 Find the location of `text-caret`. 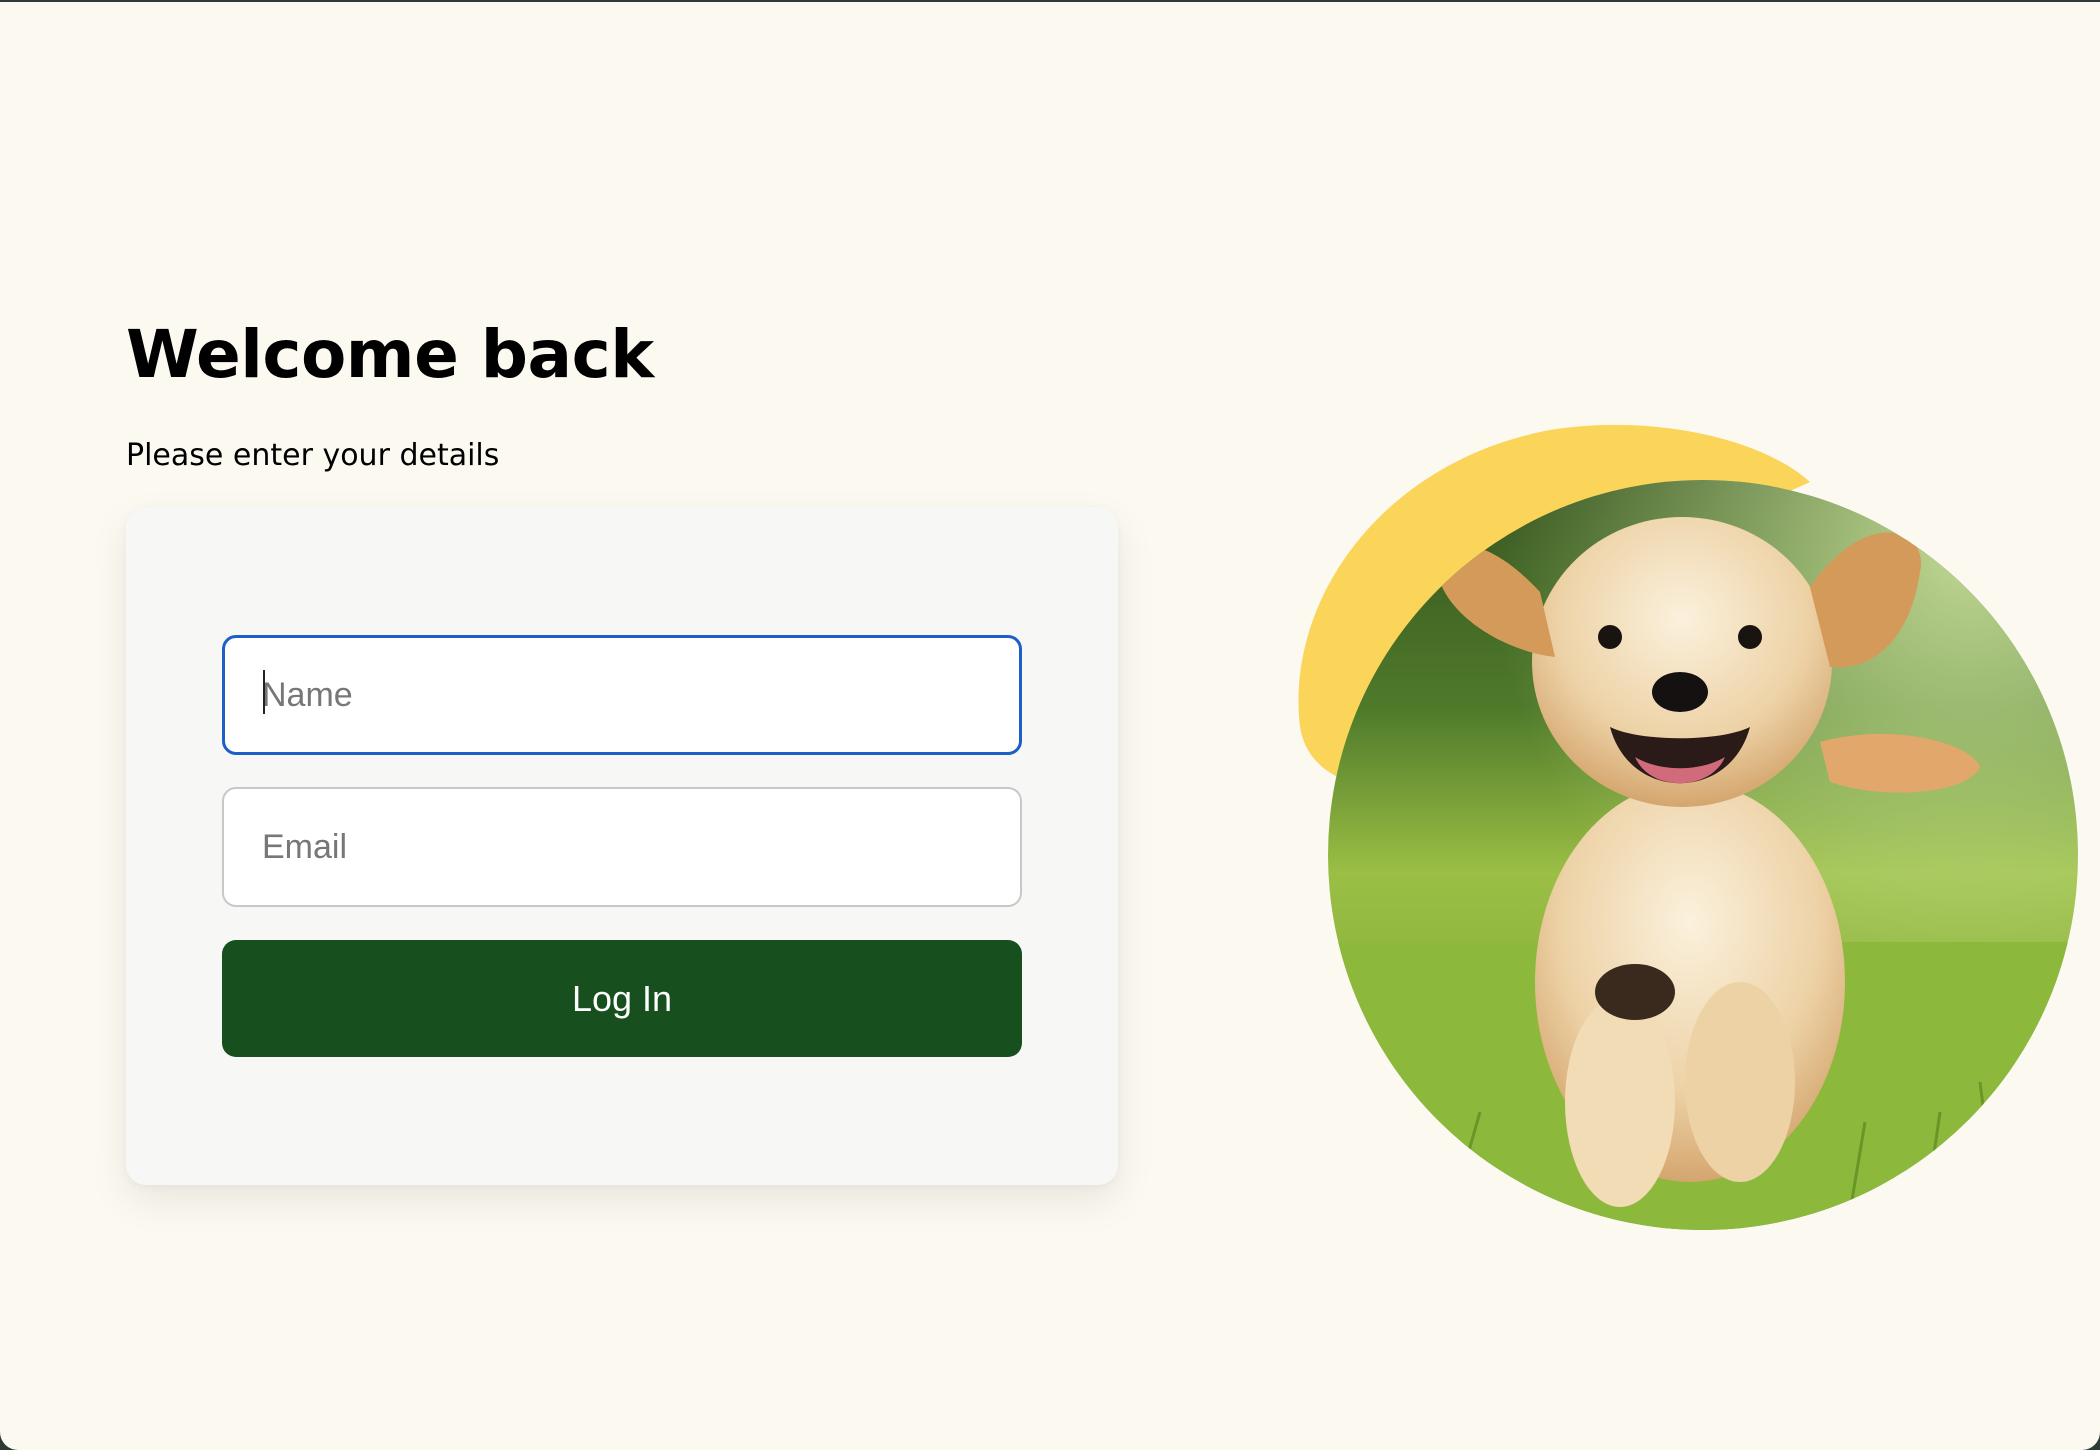

text-caret is located at coordinates (264, 692).